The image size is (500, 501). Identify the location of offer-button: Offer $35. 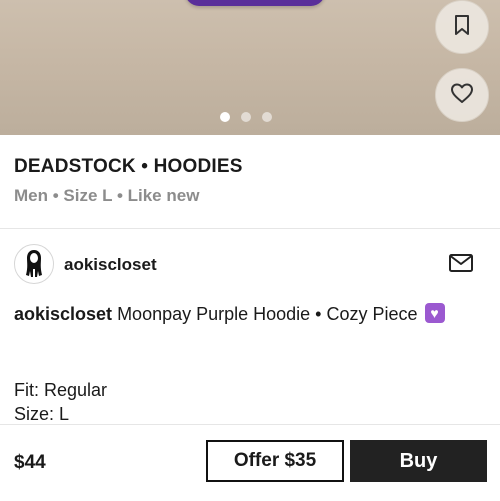
(275, 461).